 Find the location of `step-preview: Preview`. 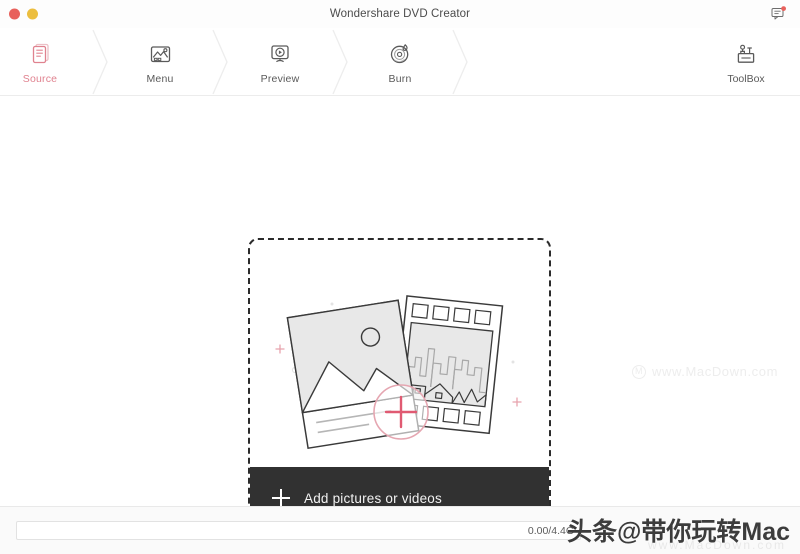

step-preview: Preview is located at coordinates (280, 61).